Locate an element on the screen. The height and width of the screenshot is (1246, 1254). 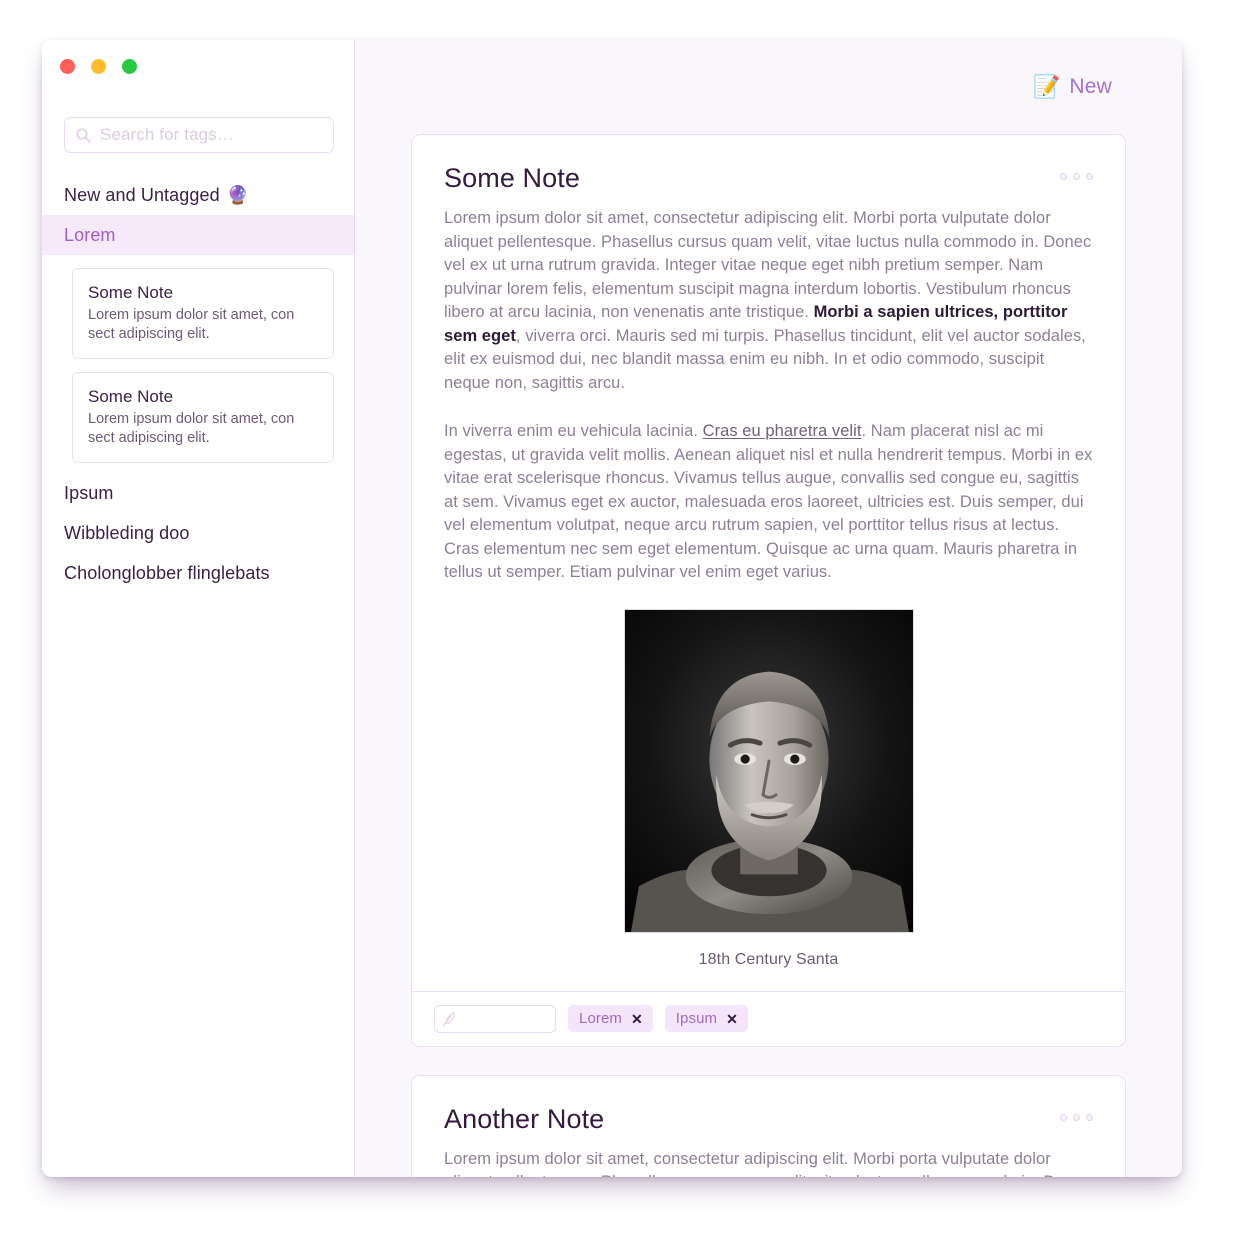
feather-icon is located at coordinates (449, 1018).